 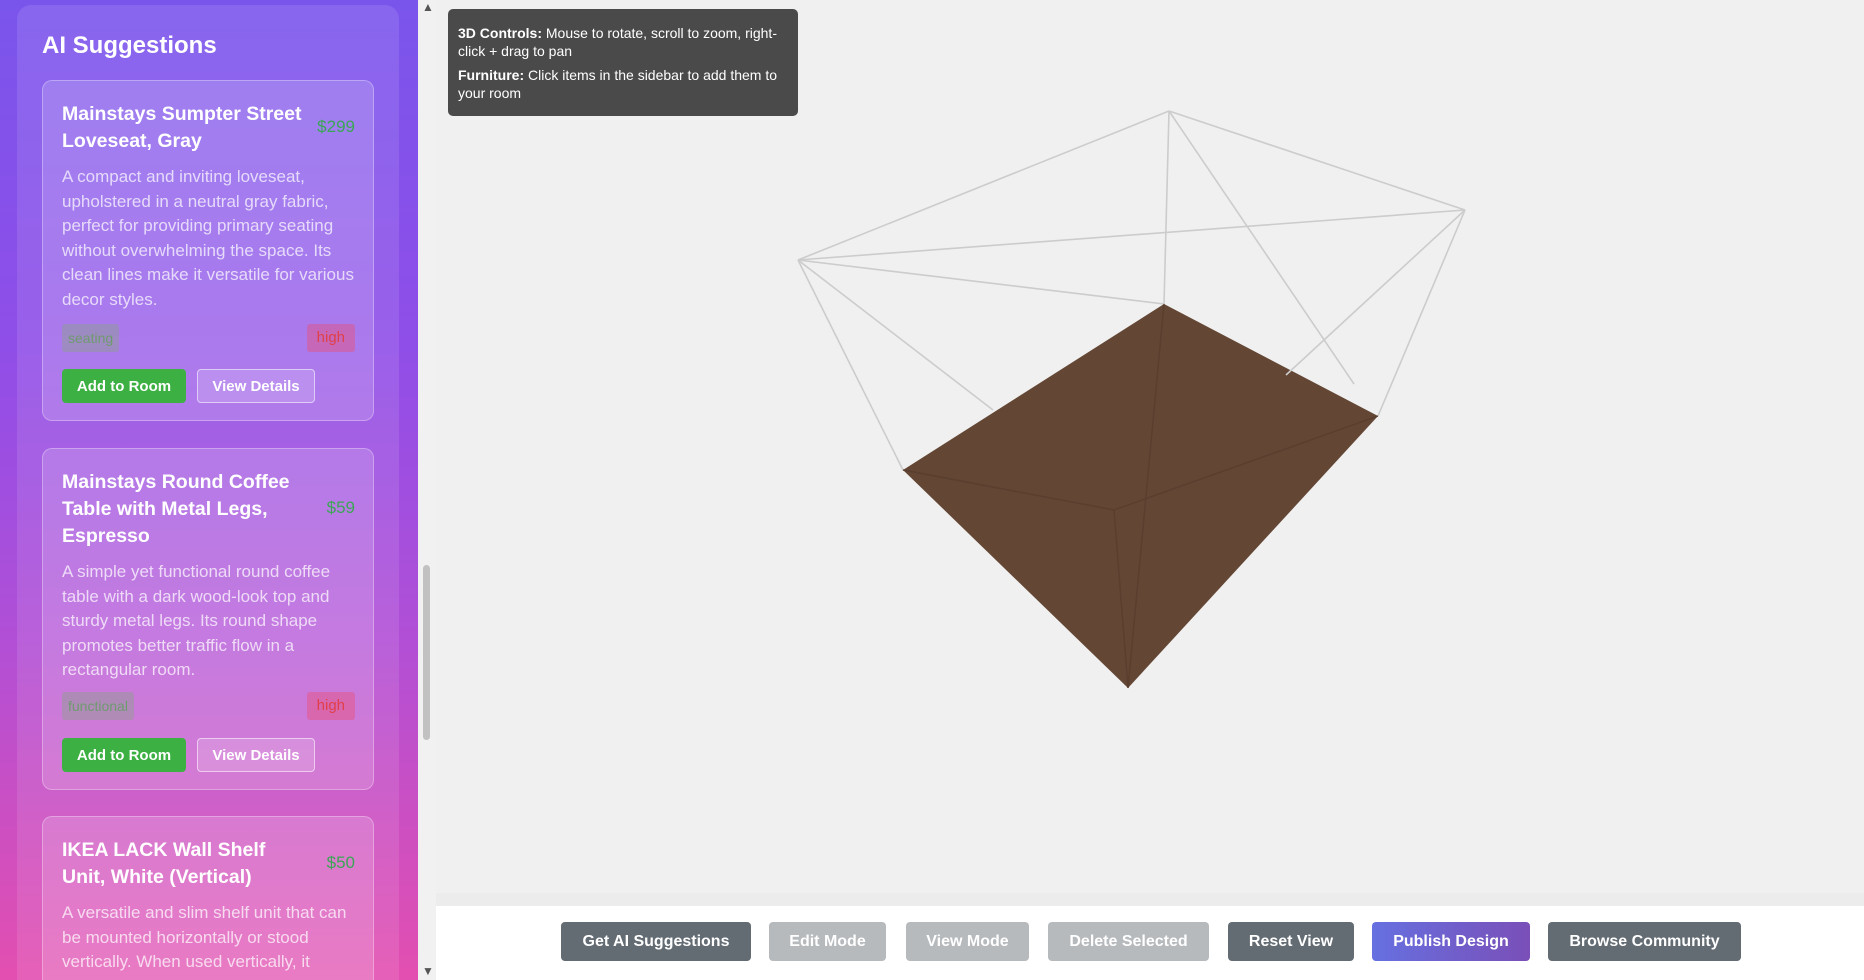 I want to click on card-price: $59, so click(x=340, y=507).